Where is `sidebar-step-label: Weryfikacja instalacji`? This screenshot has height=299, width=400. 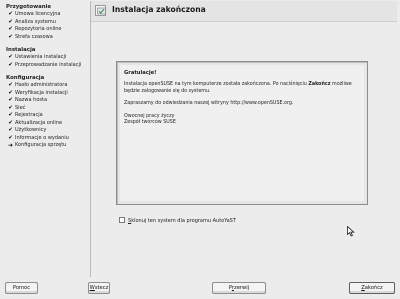
sidebar-step-label: Weryfikacja instalacji is located at coordinates (41, 92).